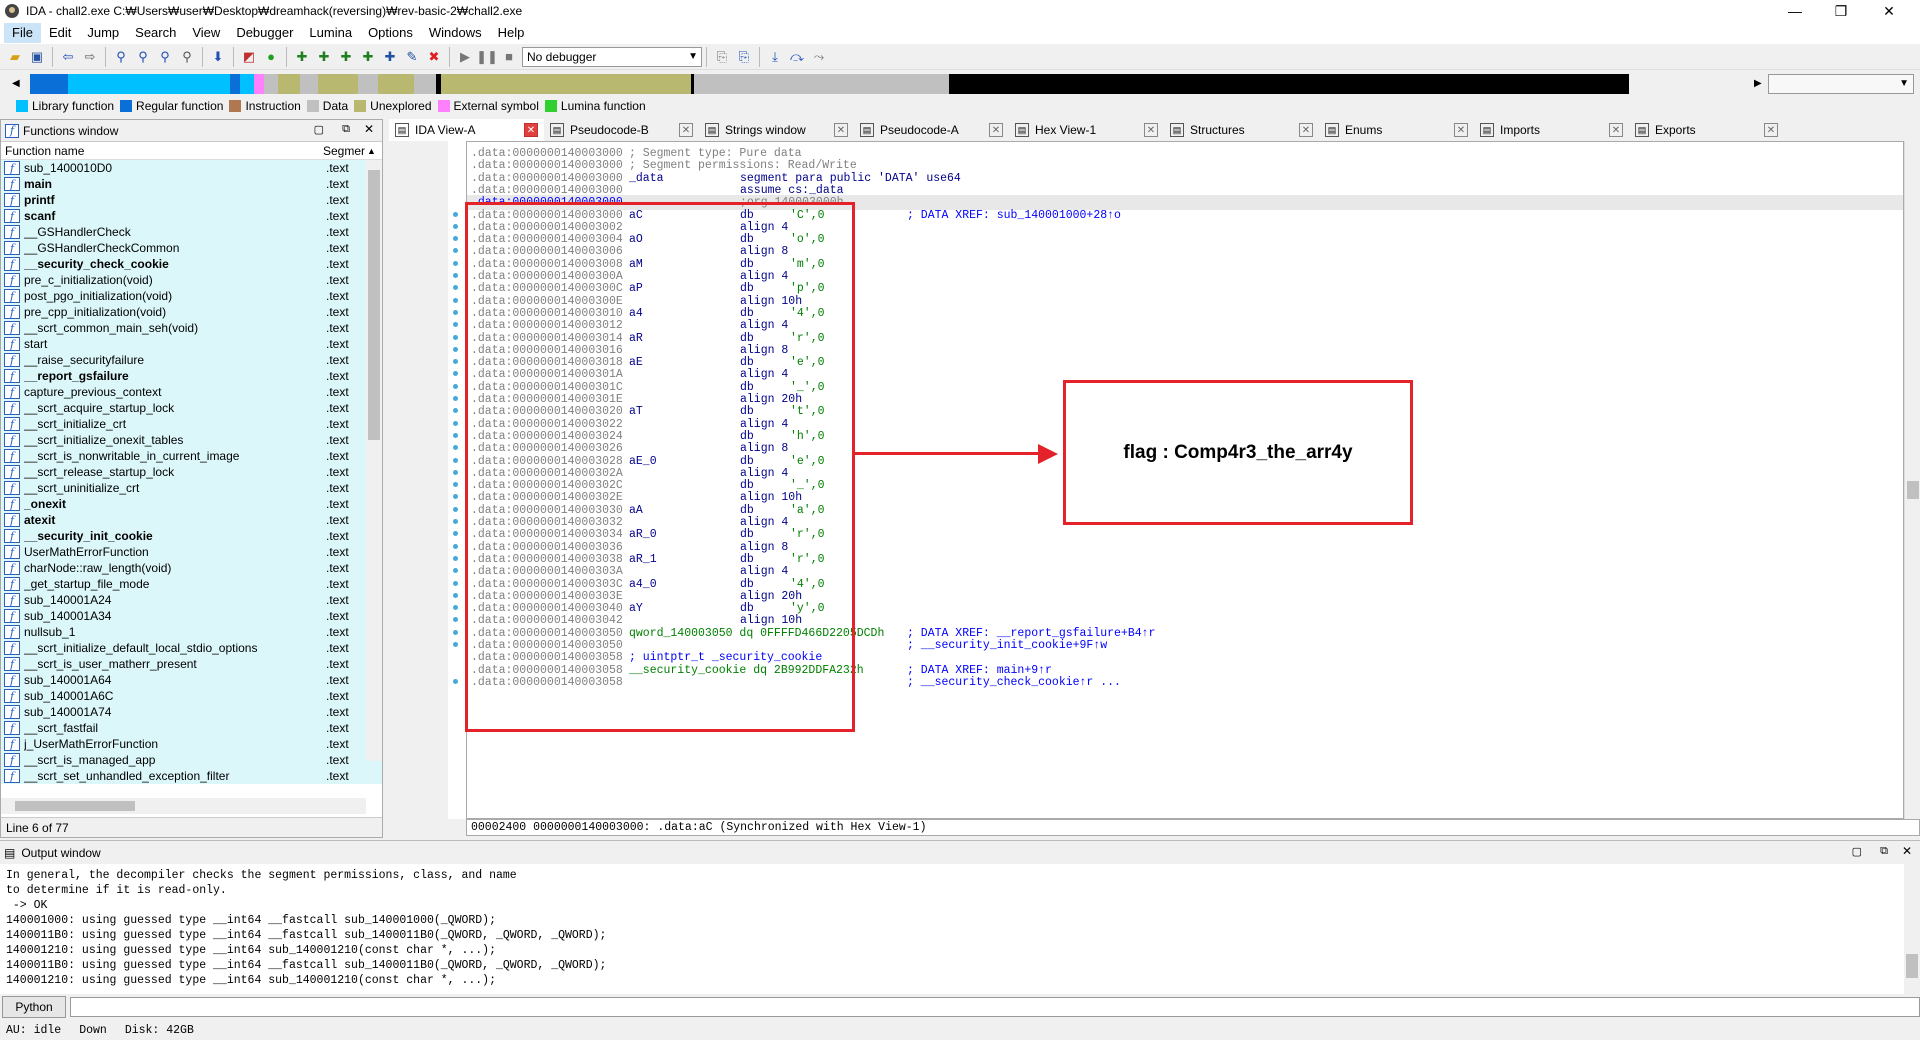 This screenshot has width=1920, height=1040. I want to click on disassembly-scrollbar, so click(1912, 480).